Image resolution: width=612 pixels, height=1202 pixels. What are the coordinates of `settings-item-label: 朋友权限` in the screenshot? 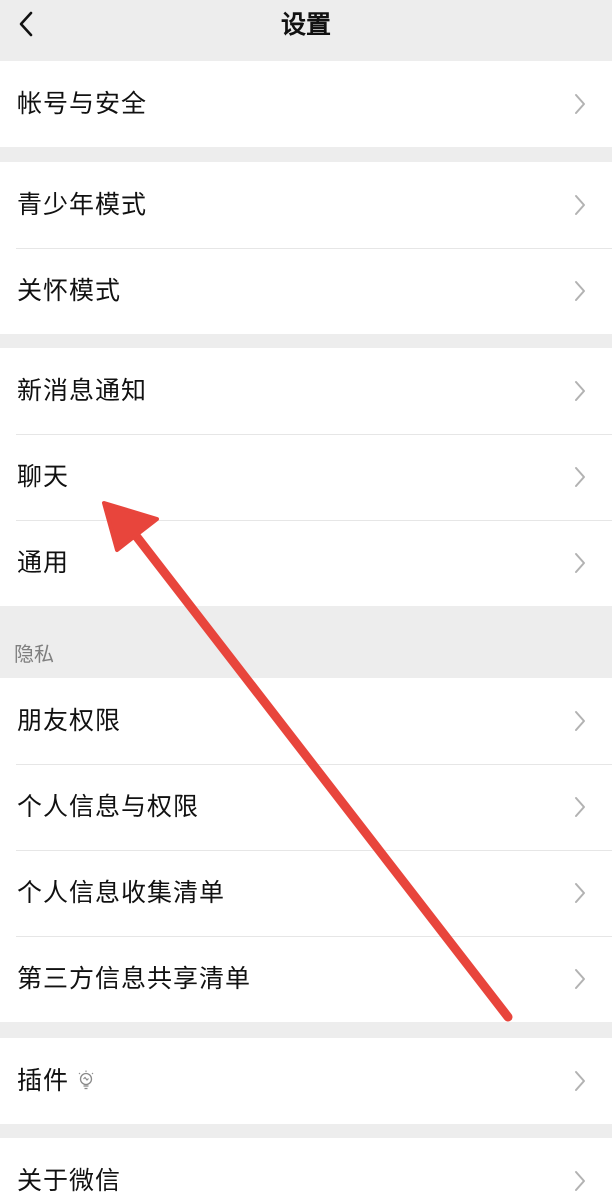 It's located at (69, 720).